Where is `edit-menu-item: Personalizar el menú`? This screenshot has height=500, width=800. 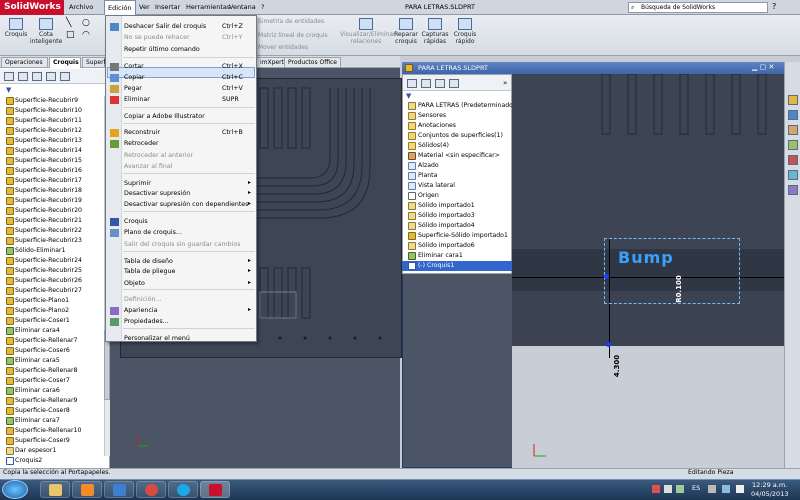 edit-menu-item: Personalizar el menú is located at coordinates (157, 339).